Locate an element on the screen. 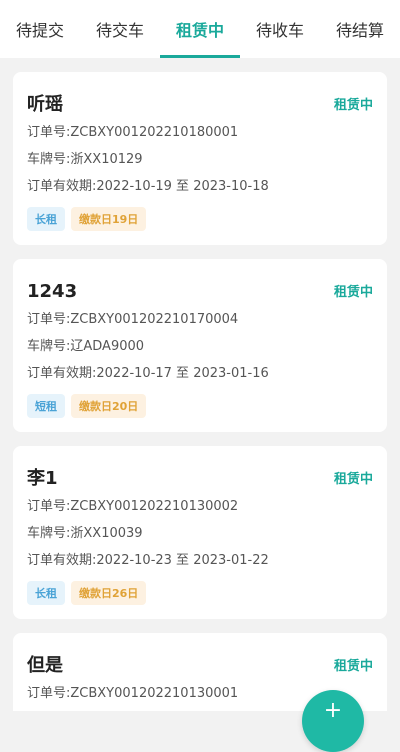 This screenshot has width=400, height=752. plate-number: 车牌号:浙XX10129 is located at coordinates (85, 159).